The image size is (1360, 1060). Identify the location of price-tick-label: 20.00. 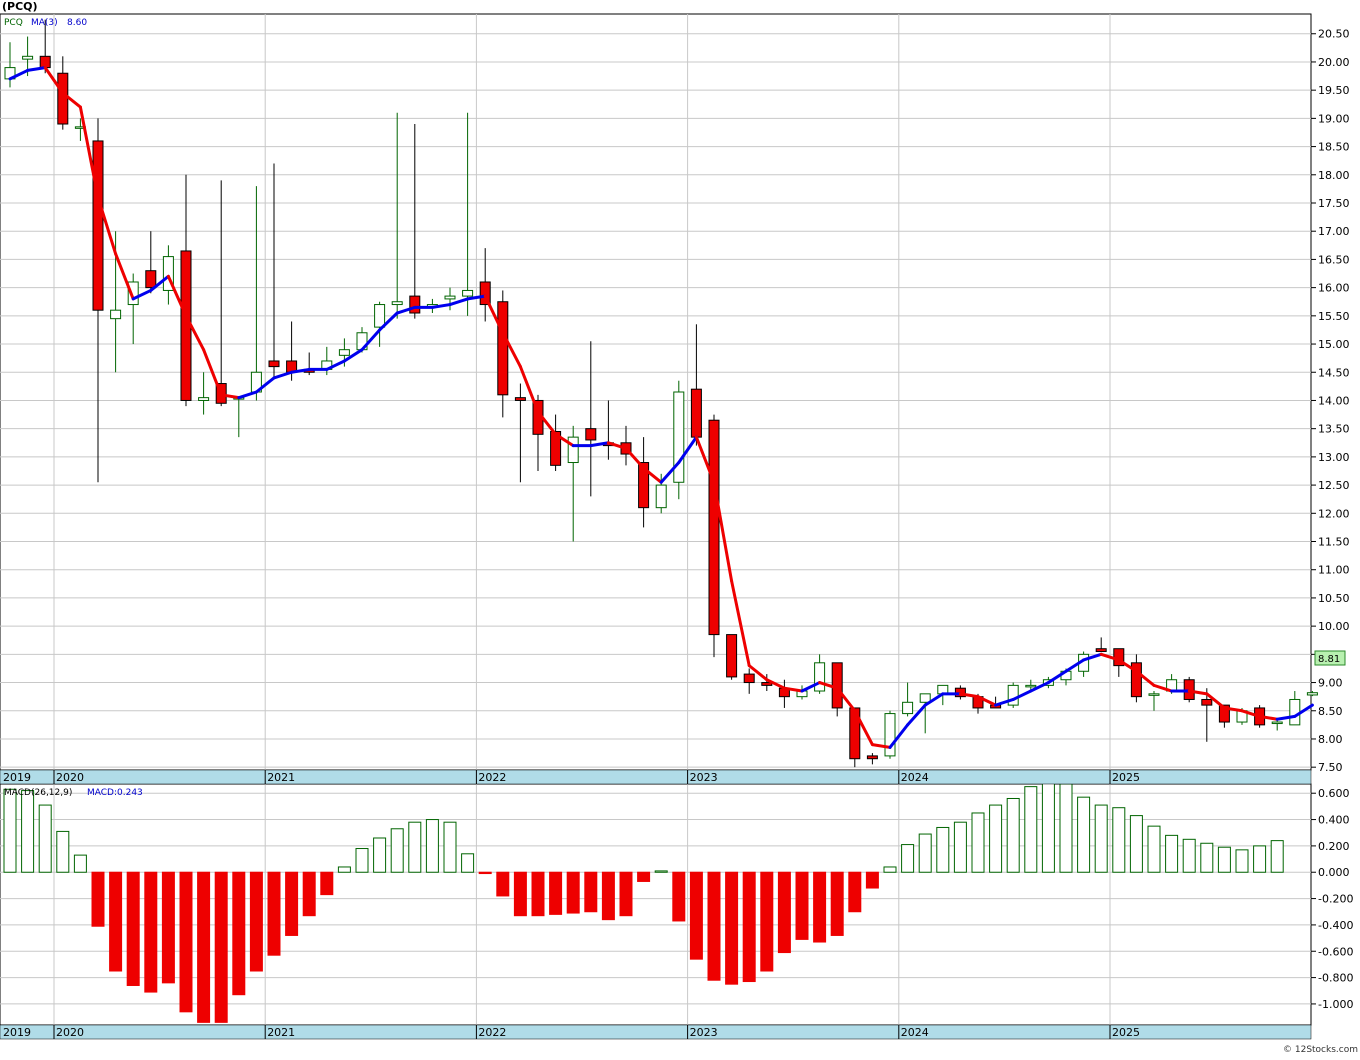
(1334, 62).